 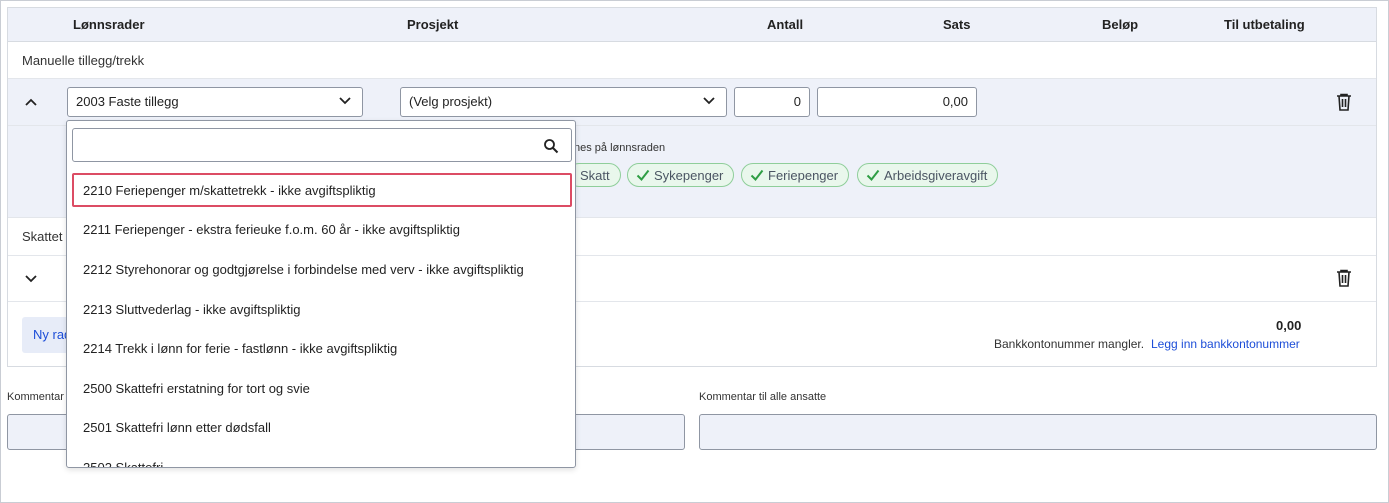 What do you see at coordinates (772, 102) in the screenshot?
I see `antall-input: 0` at bounding box center [772, 102].